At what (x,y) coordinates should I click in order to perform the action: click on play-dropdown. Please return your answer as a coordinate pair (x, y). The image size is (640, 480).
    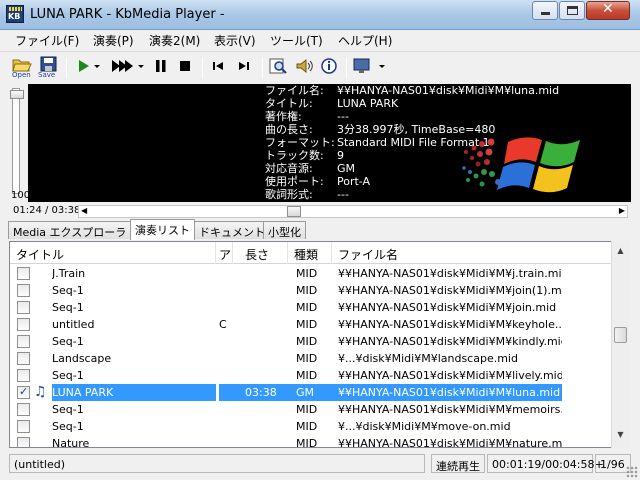
    Looking at the image, I should click on (97, 66).